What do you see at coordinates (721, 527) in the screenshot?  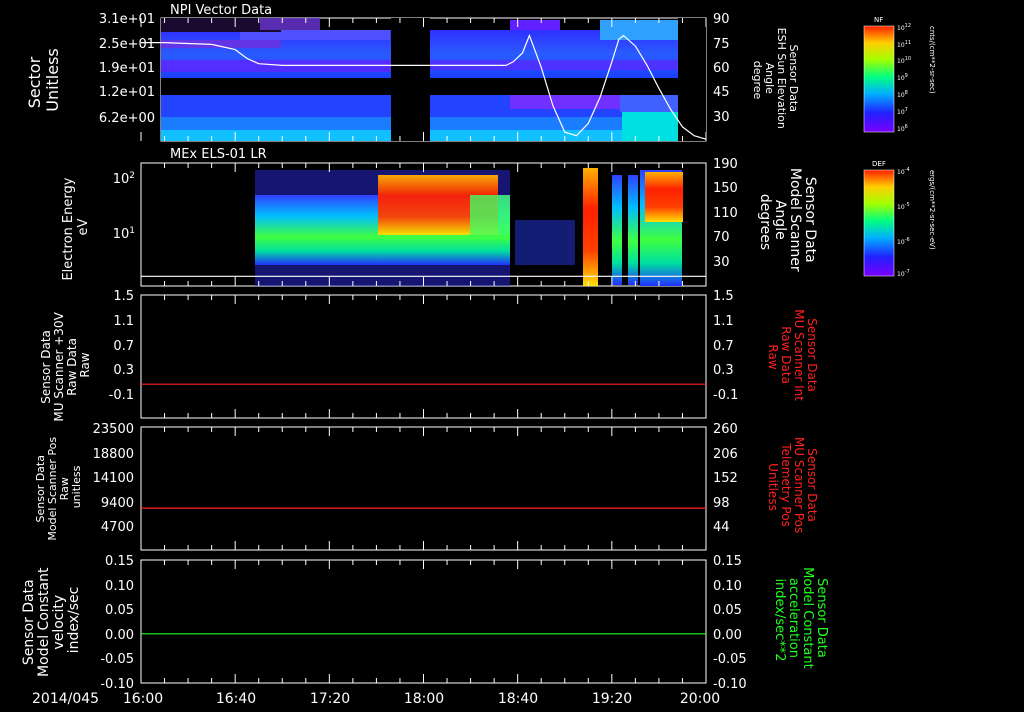 I see `ytick-label: 44` at bounding box center [721, 527].